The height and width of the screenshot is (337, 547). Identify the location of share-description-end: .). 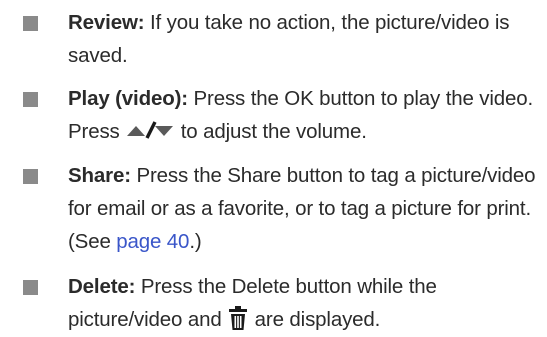
(195, 242).